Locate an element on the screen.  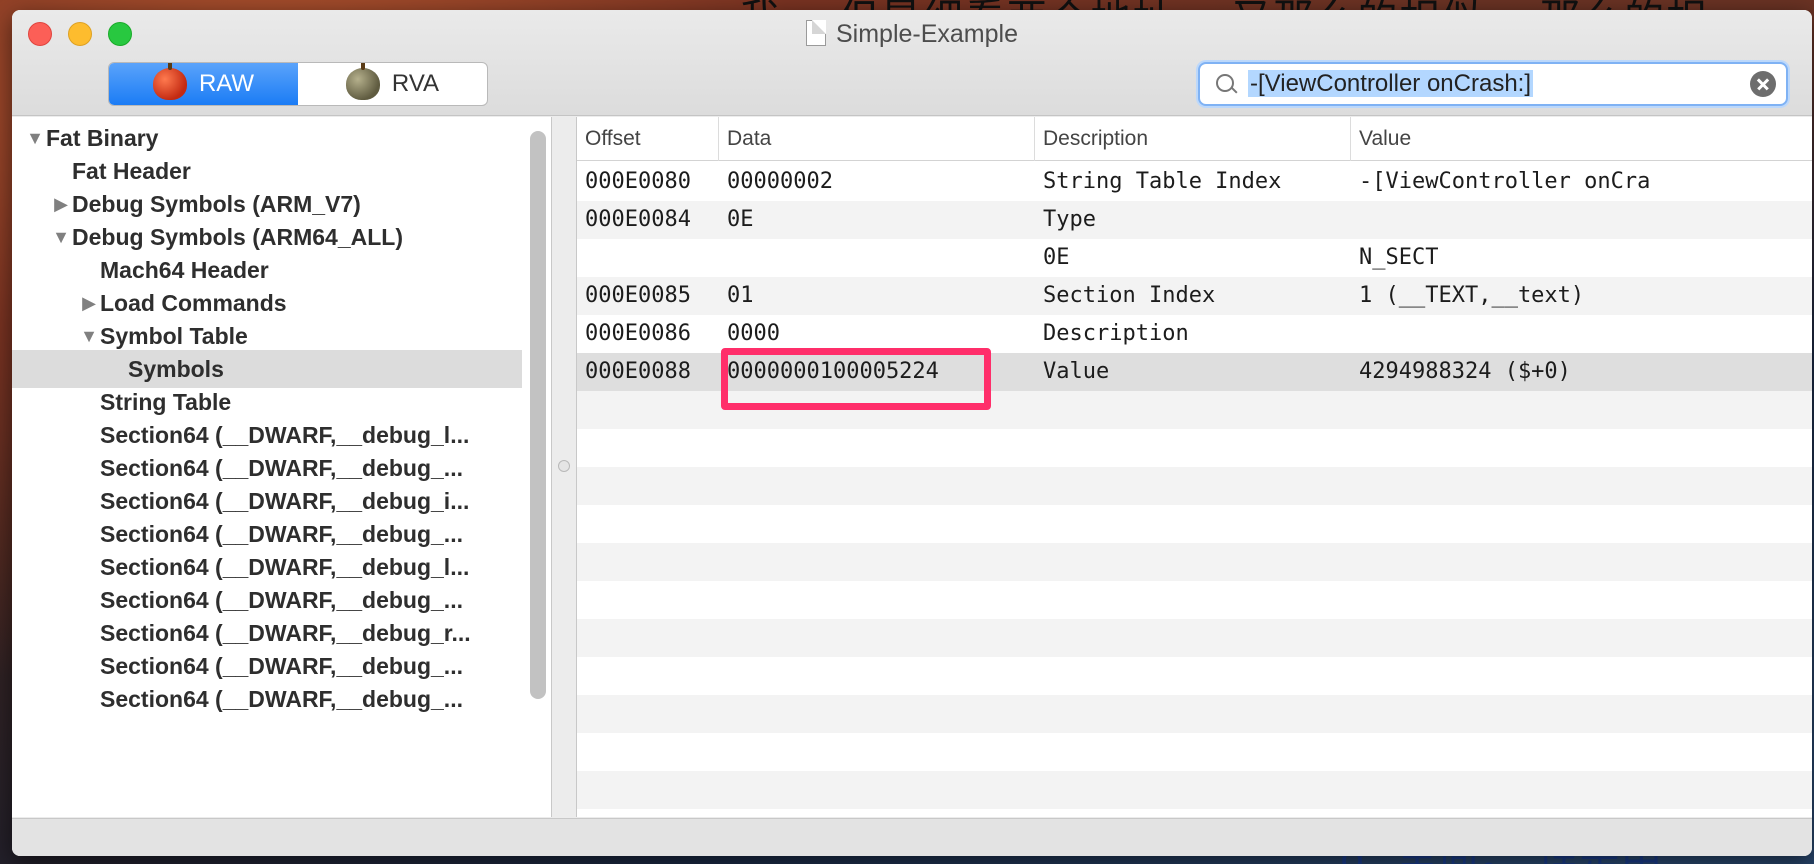
description-cell: Value is located at coordinates (1076, 371).